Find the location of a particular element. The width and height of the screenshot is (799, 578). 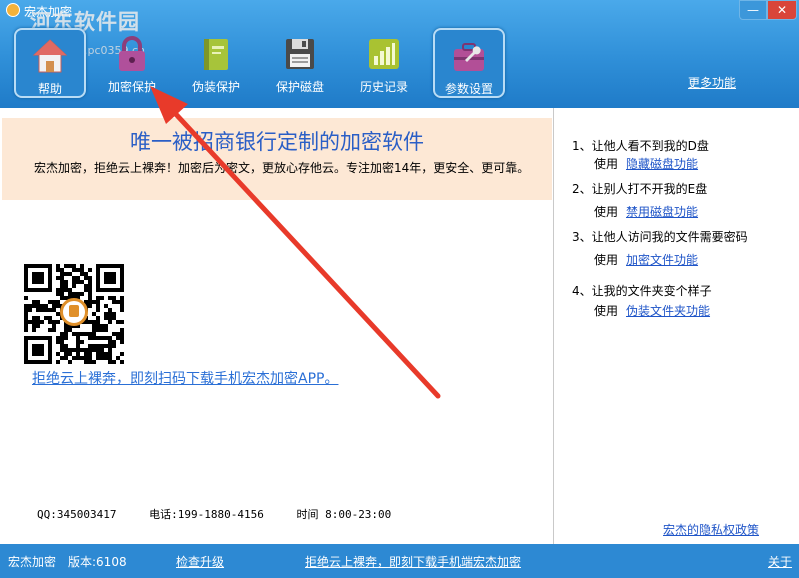

qr-lock-icon is located at coordinates (74, 312).